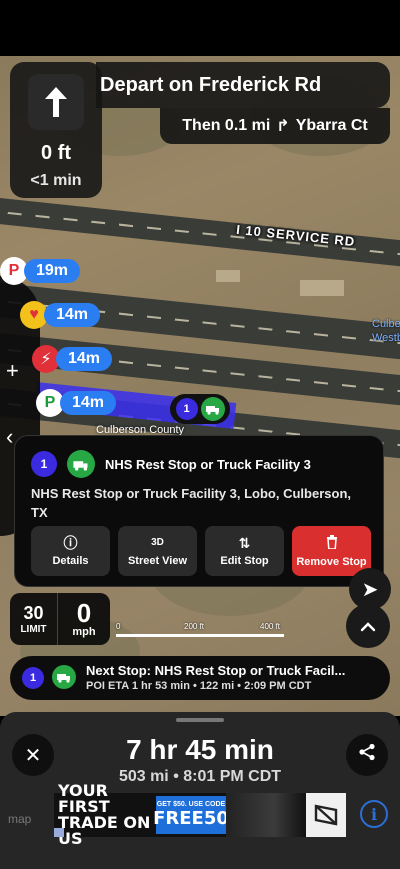  Describe the element at coordinates (266, 815) in the screenshot. I see `ad-image` at that location.